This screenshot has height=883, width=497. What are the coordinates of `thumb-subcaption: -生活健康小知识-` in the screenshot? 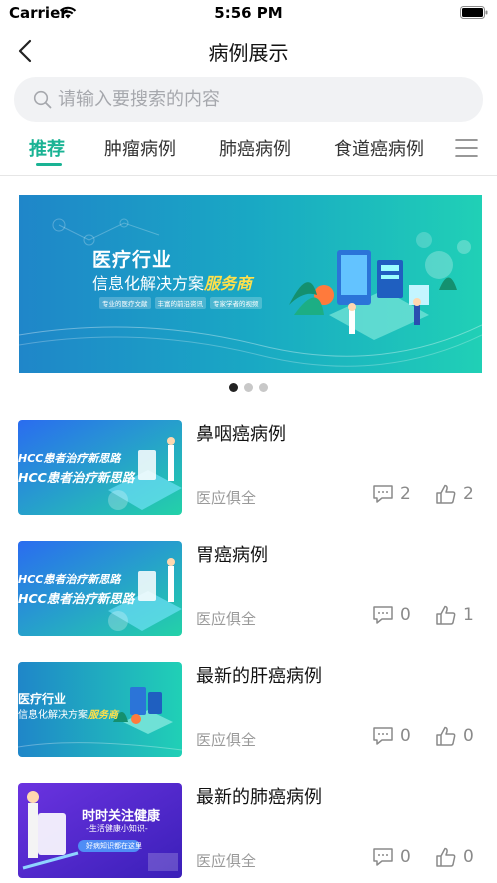 It's located at (117, 828).